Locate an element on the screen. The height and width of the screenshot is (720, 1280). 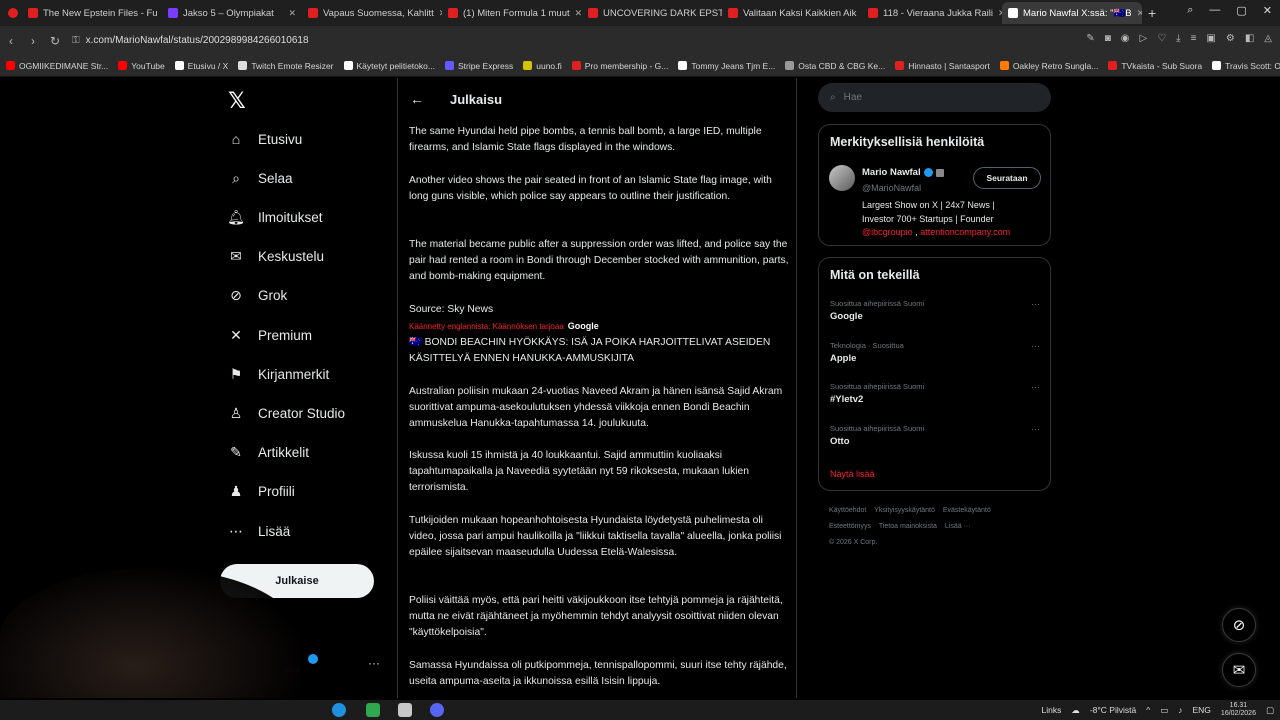
trend-item: Suosittua aihepiirissä Suomi Google ··· is located at coordinates (935, 310).